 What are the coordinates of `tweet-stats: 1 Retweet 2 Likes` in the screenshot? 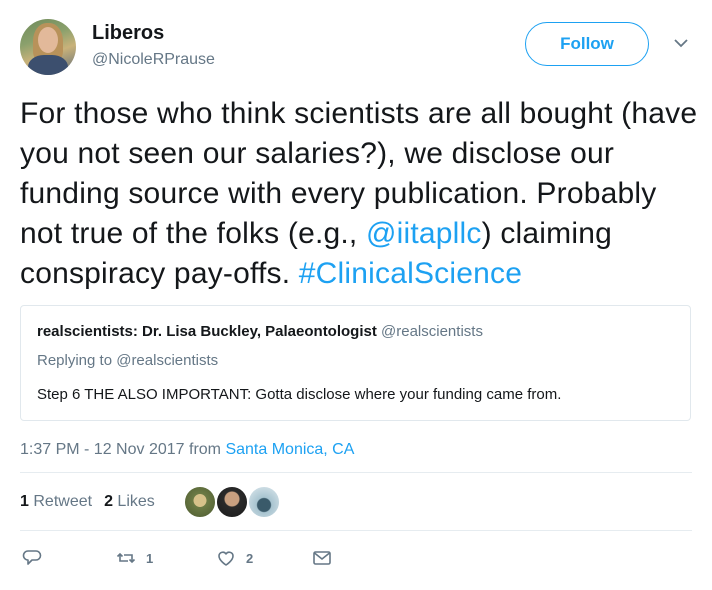 It's located at (87, 502).